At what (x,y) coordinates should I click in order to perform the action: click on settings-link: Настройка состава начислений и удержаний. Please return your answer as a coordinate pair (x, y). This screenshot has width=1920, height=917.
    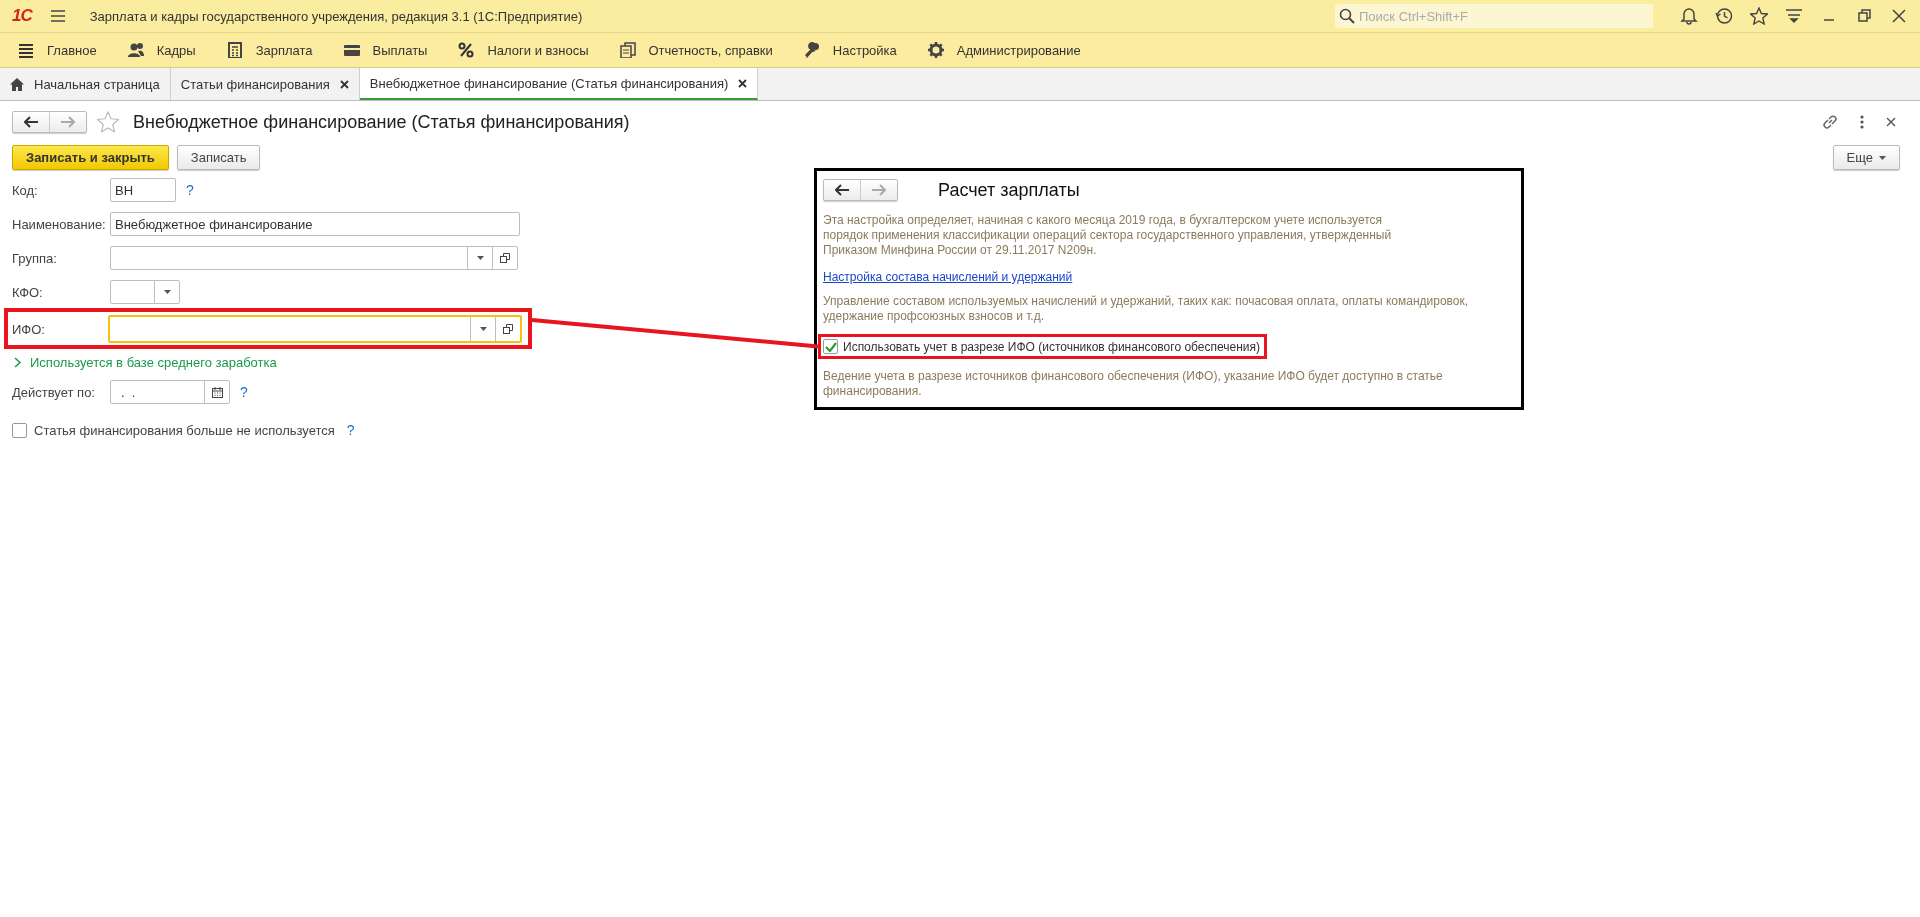
    Looking at the image, I should click on (948, 277).